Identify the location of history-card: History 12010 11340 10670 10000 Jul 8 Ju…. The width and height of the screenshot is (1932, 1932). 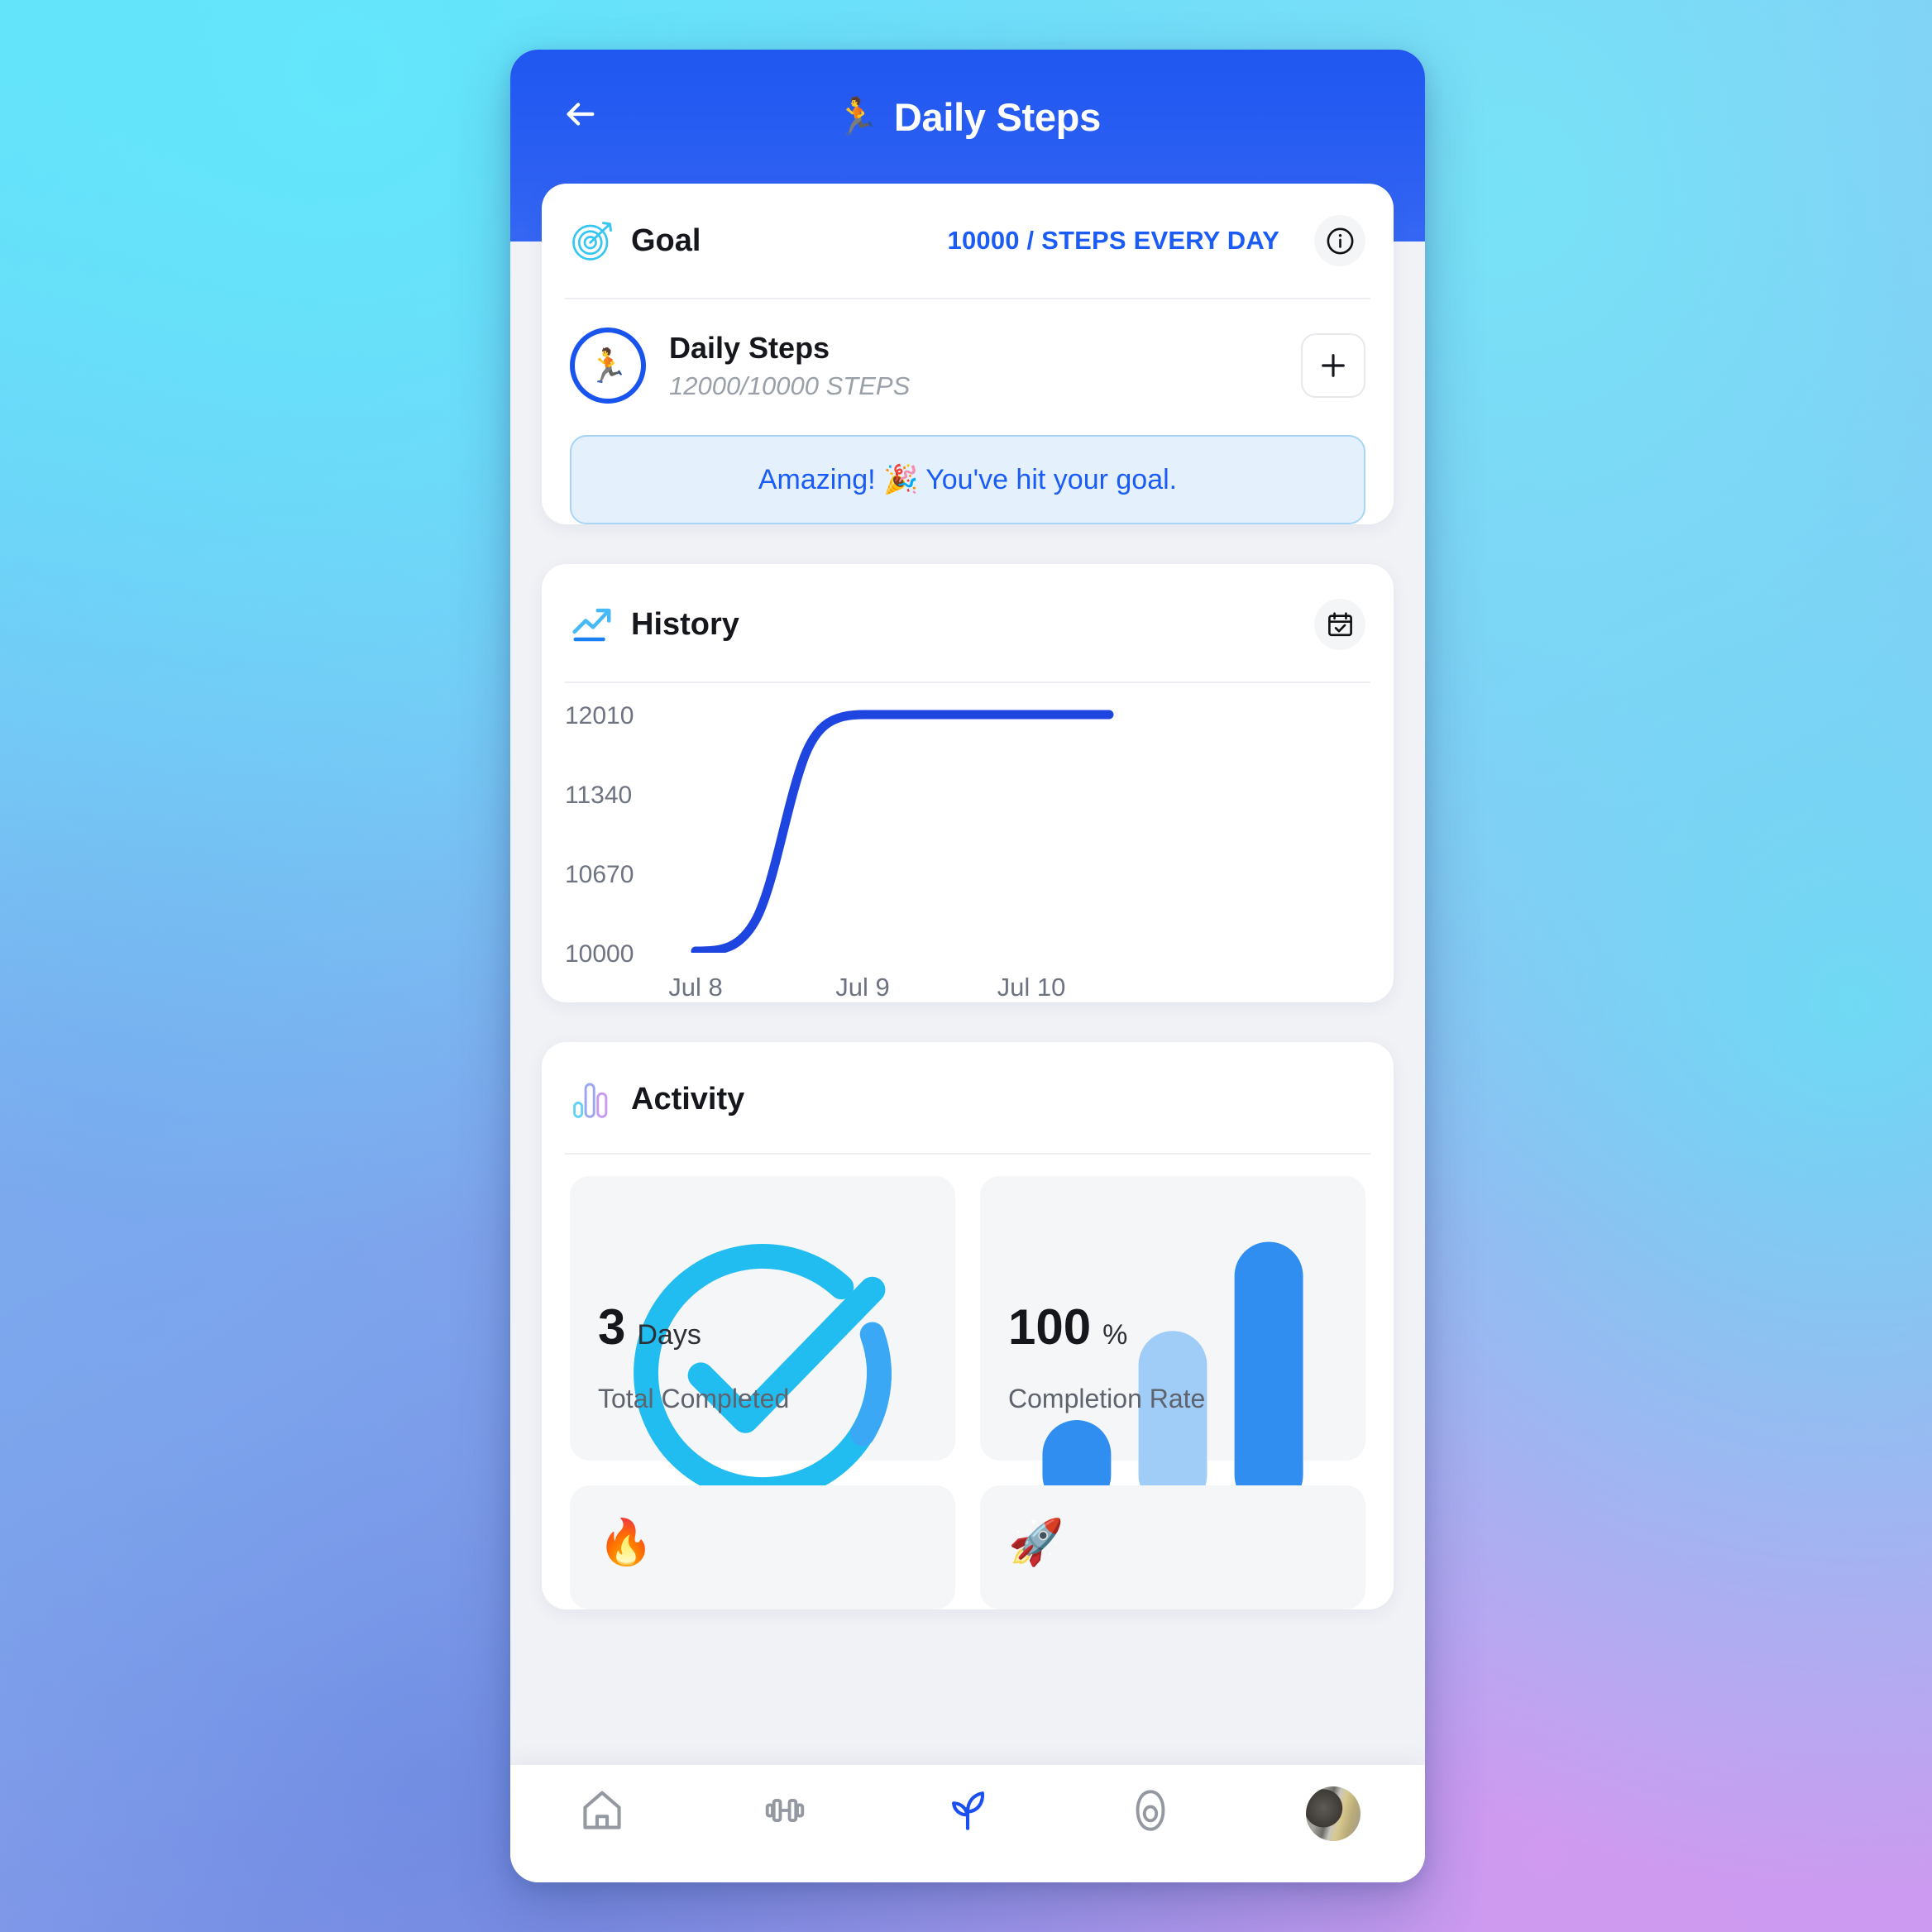
(968, 783).